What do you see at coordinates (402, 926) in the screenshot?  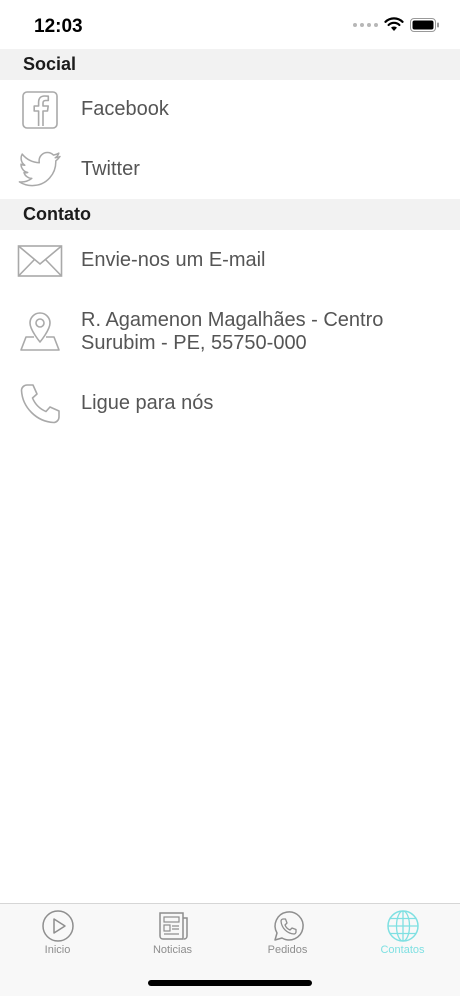 I see `globe-icon` at bounding box center [402, 926].